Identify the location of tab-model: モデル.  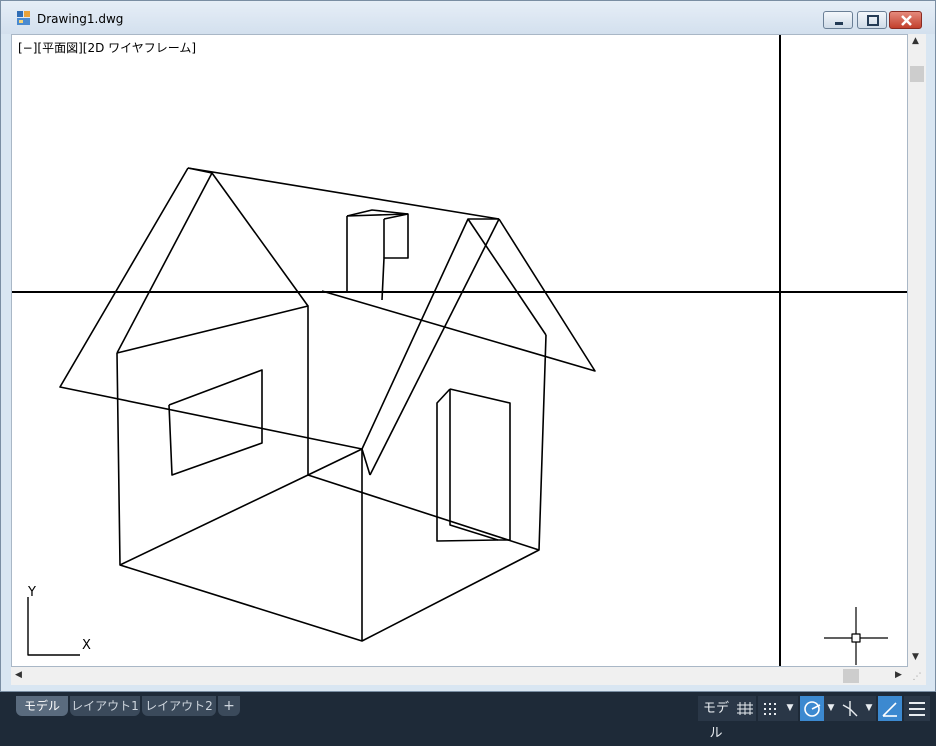
(42, 706).